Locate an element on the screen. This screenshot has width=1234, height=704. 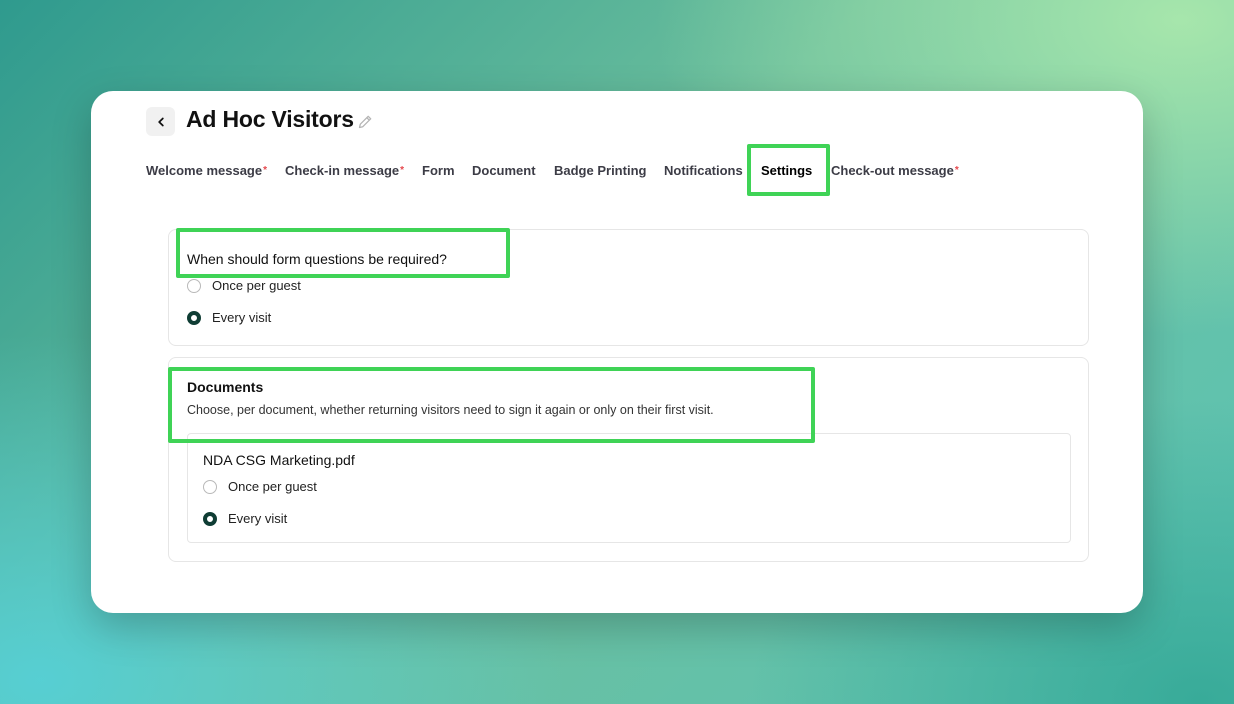
tab-notifications: Notifications is located at coordinates (703, 171).